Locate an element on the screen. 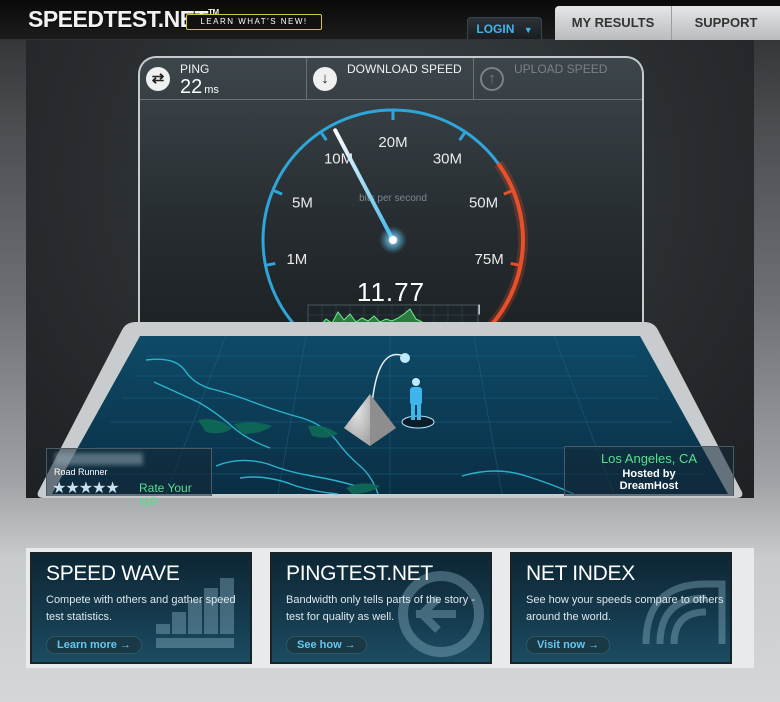 The width and height of the screenshot is (780, 702). ping-value: 22 ms is located at coordinates (199, 87).